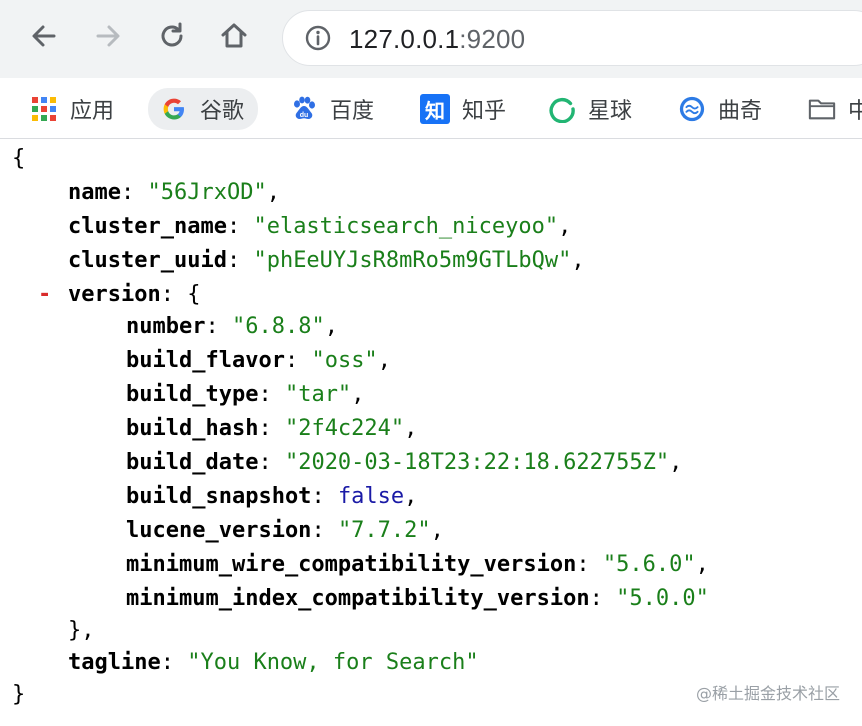 This screenshot has width=862, height=726. Describe the element at coordinates (222, 110) in the screenshot. I see `bookmark-label: 谷歌` at that location.